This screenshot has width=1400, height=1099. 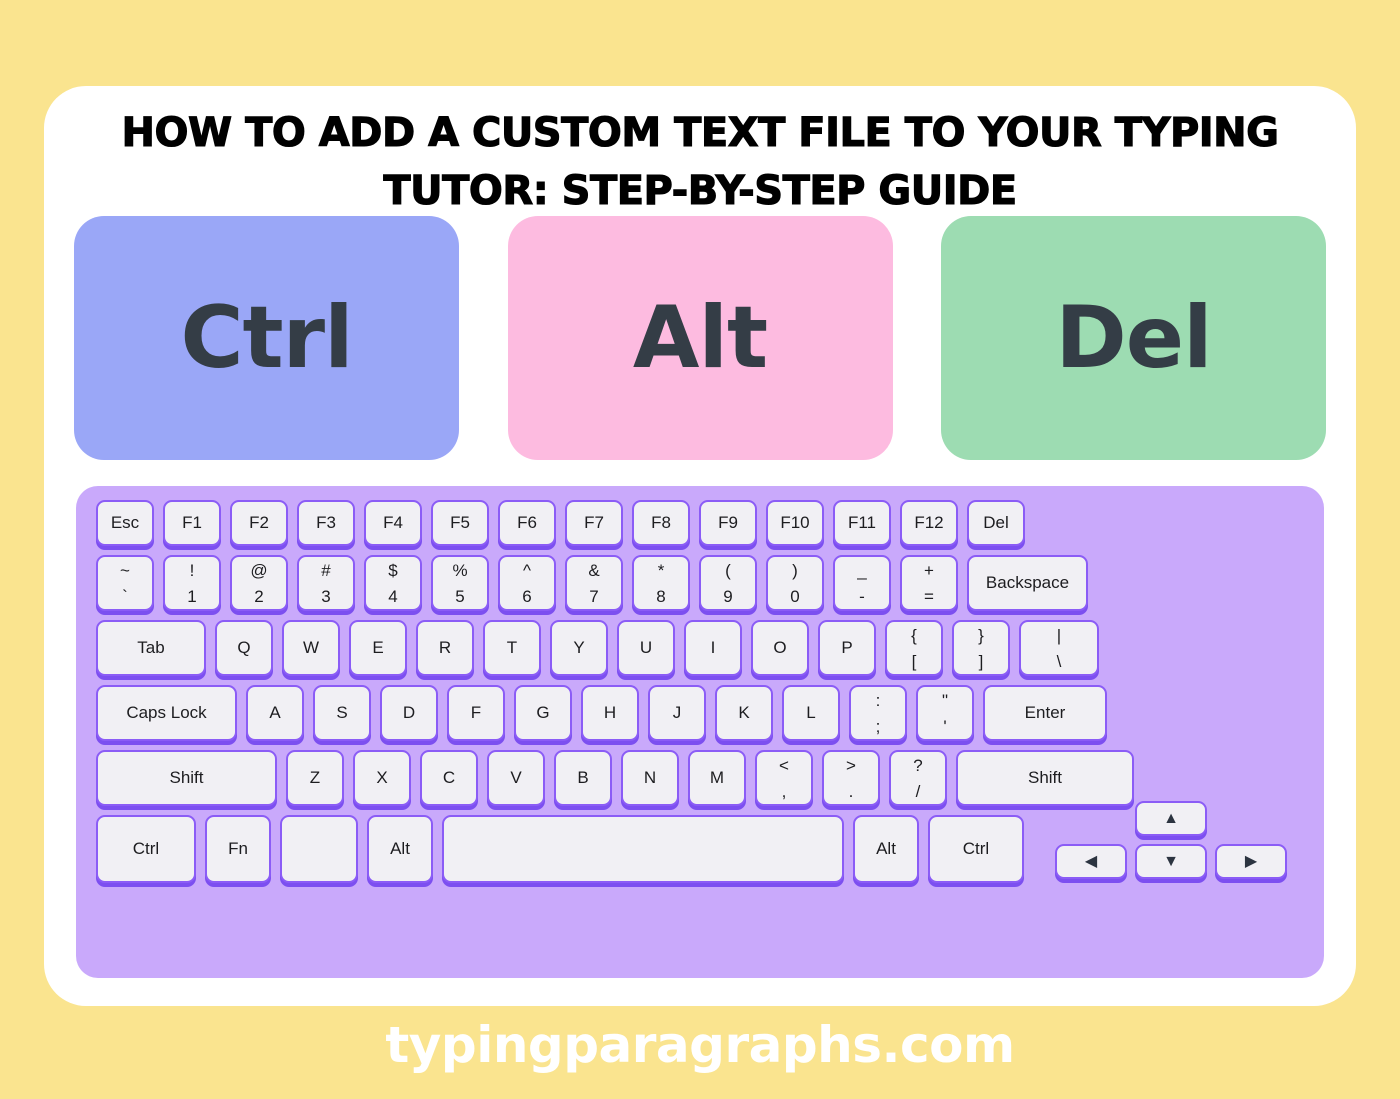 What do you see at coordinates (382, 778) in the screenshot?
I see `key-x: X` at bounding box center [382, 778].